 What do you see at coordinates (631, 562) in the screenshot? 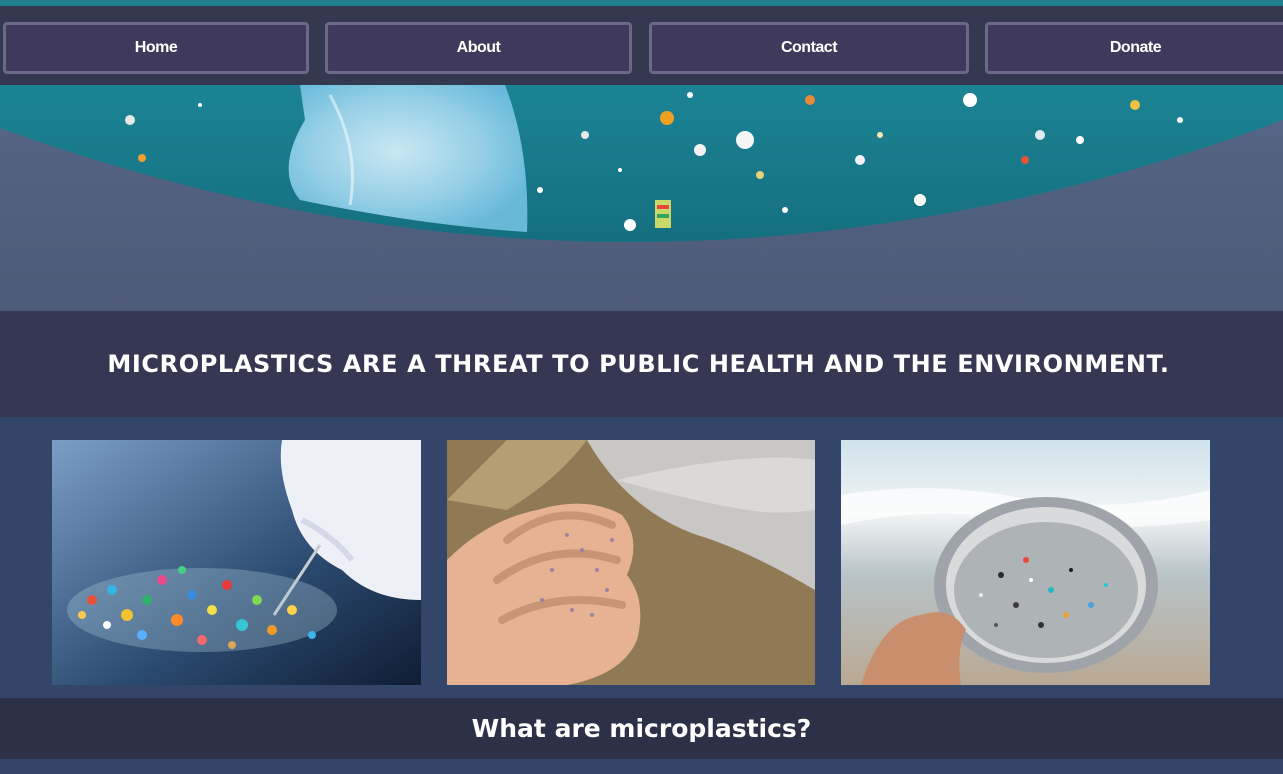
I see `sand-hand-microplastics-photo` at bounding box center [631, 562].